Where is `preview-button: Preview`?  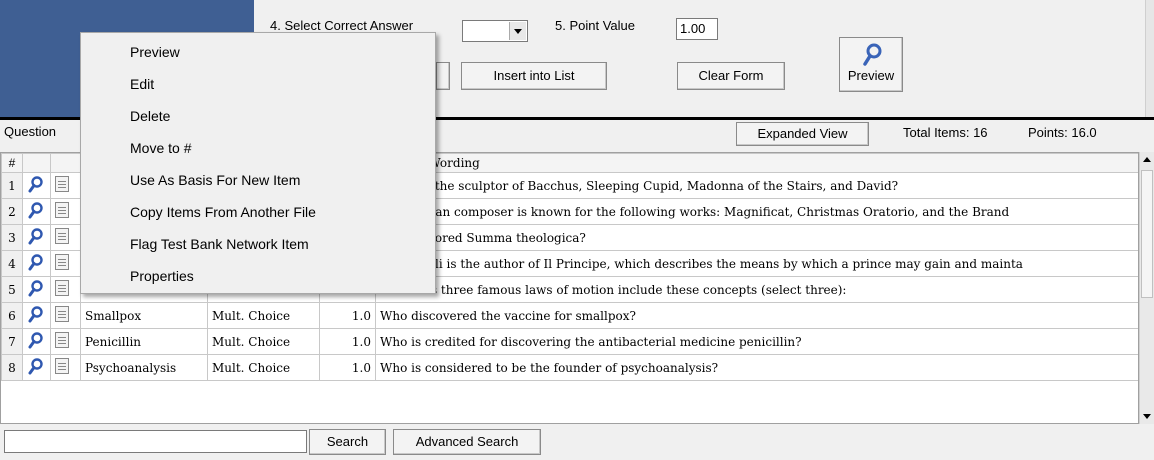
preview-button: Preview is located at coordinates (871, 64).